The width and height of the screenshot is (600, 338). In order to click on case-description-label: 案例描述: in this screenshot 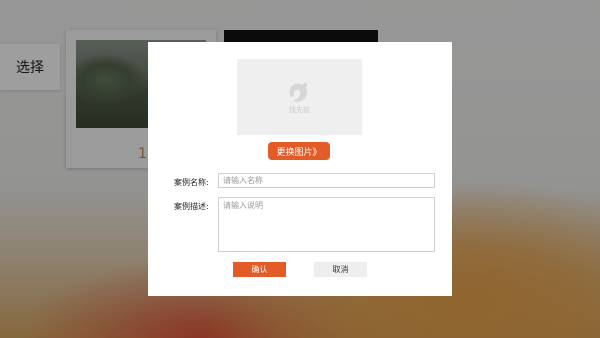, I will do `click(191, 206)`.